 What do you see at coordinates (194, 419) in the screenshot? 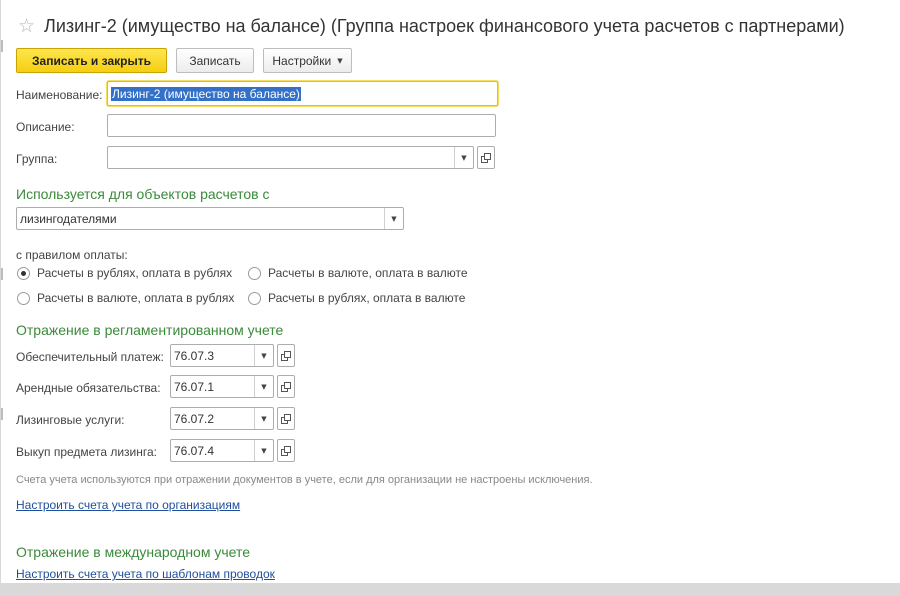
I see `account-value: 76.07.2` at bounding box center [194, 419].